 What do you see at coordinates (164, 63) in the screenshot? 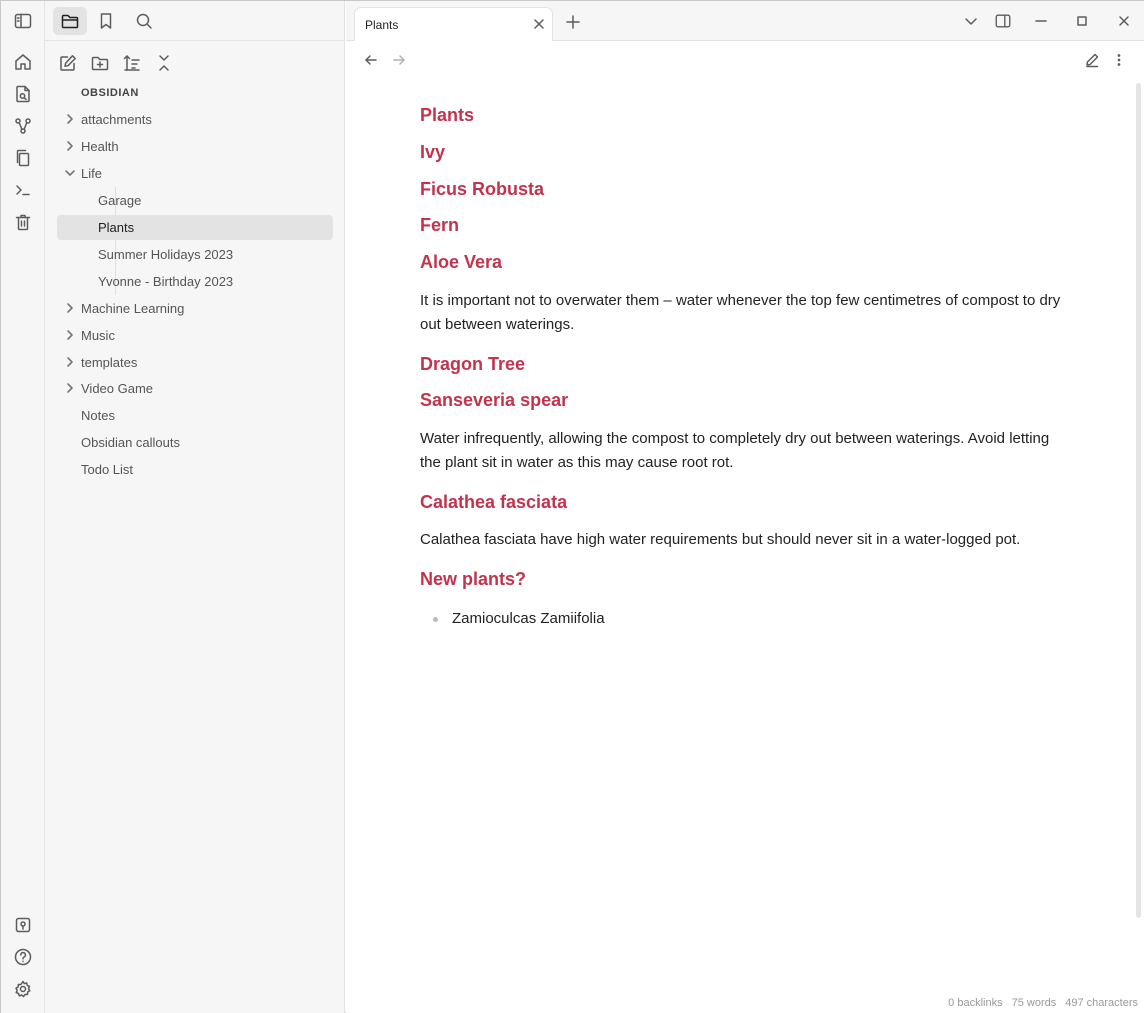
I see `collapse-all-icon` at bounding box center [164, 63].